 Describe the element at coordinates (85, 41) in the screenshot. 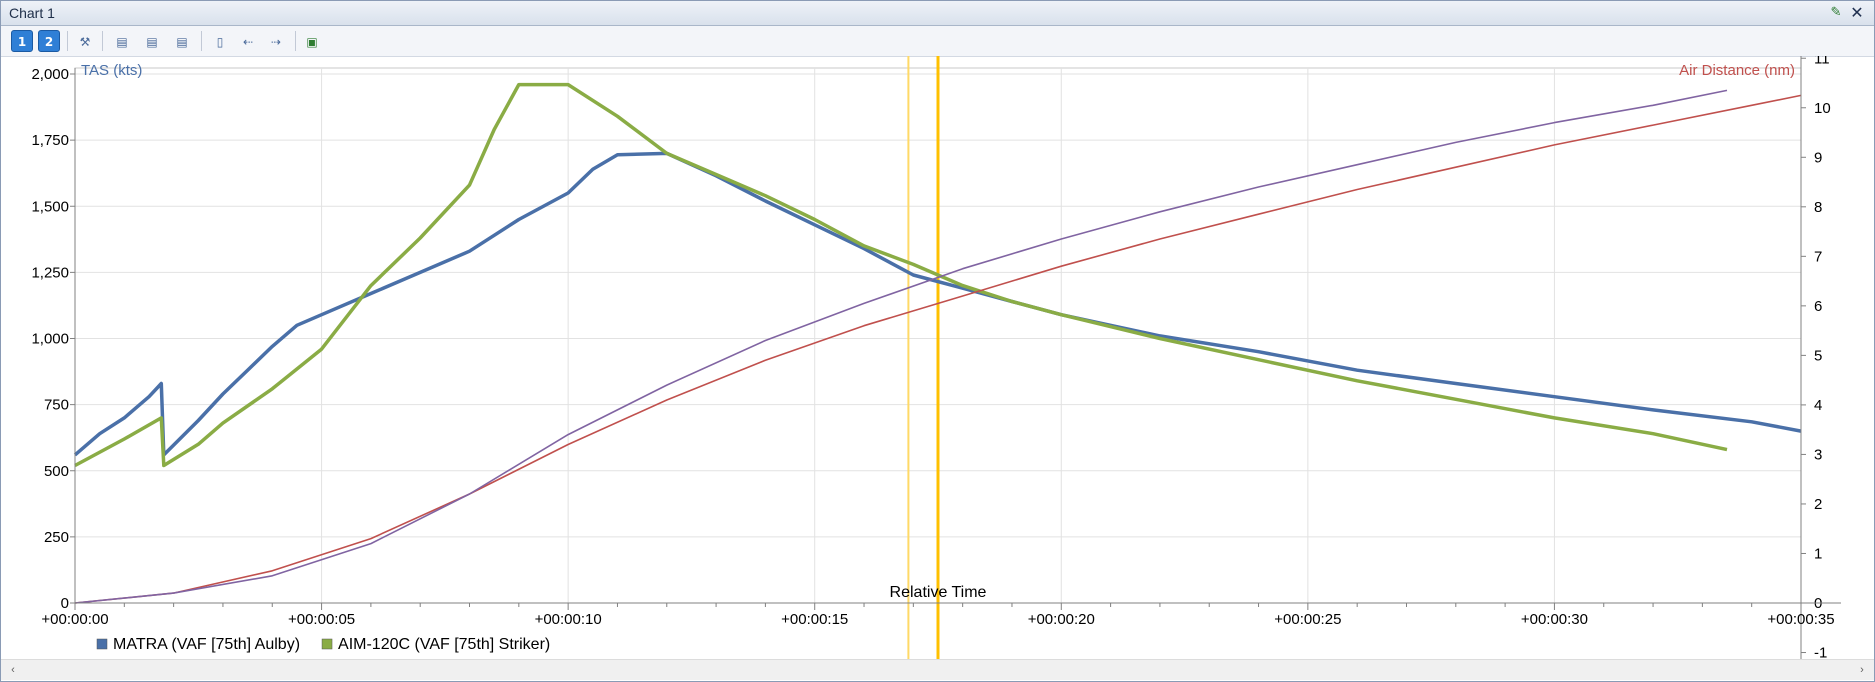

I see `wand-icon: ⚒` at that location.